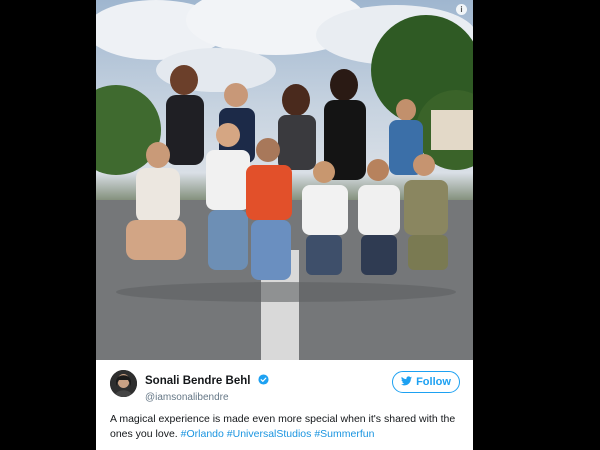  What do you see at coordinates (407, 382) in the screenshot?
I see `twitter-bird-icon` at bounding box center [407, 382].